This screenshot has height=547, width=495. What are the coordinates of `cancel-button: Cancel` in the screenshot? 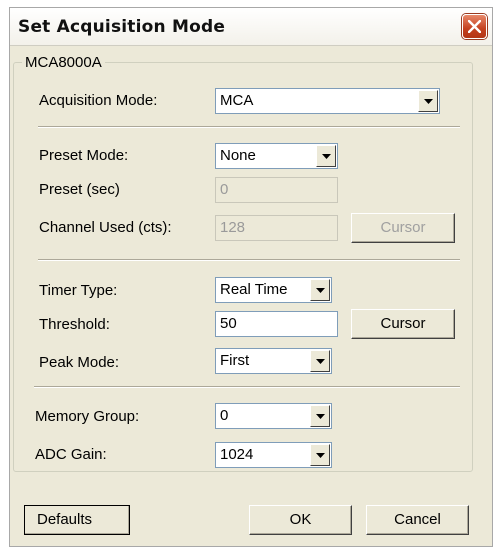 It's located at (417, 520).